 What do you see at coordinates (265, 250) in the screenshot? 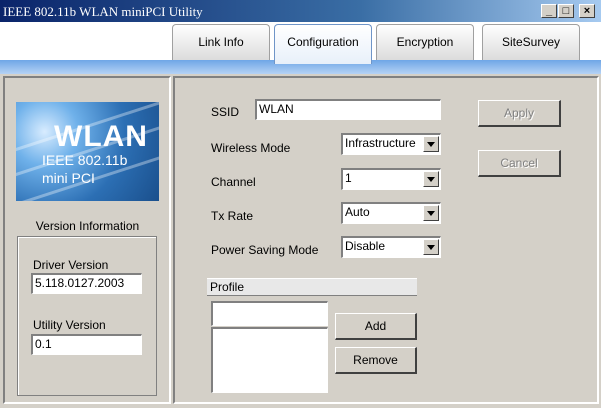
I see `power-saving-label: Power Saving Mode` at bounding box center [265, 250].